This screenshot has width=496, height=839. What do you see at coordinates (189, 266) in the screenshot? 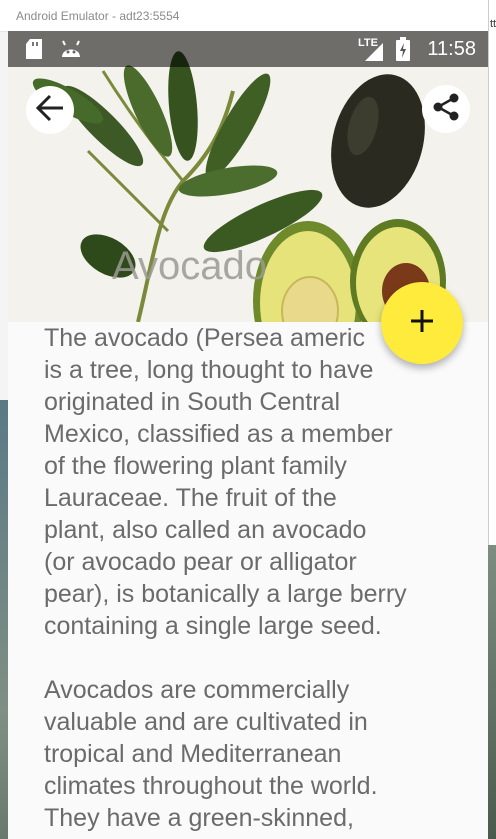
I see `hero-title: Avocado` at bounding box center [189, 266].